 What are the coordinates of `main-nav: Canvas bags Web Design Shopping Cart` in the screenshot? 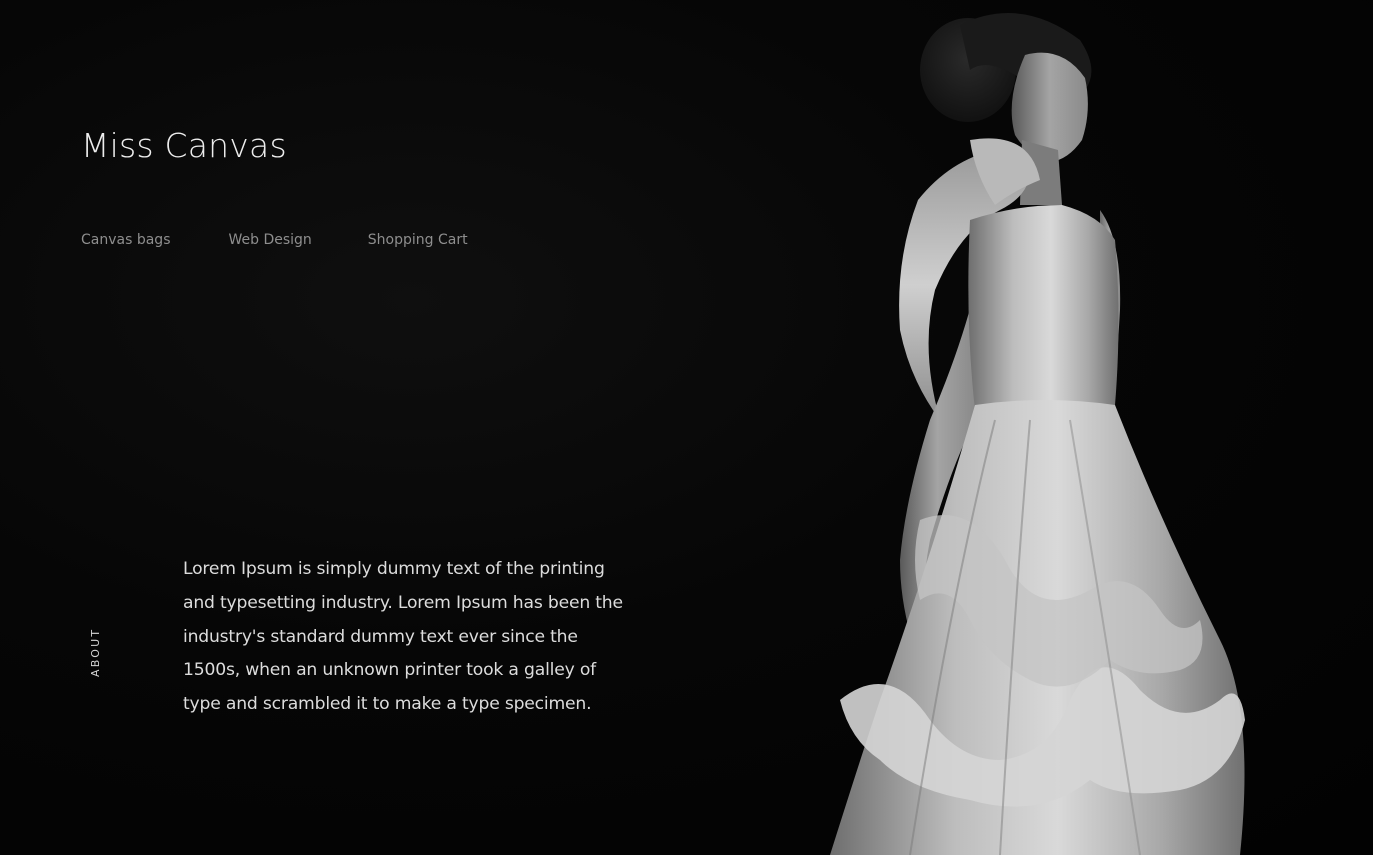 It's located at (274, 240).